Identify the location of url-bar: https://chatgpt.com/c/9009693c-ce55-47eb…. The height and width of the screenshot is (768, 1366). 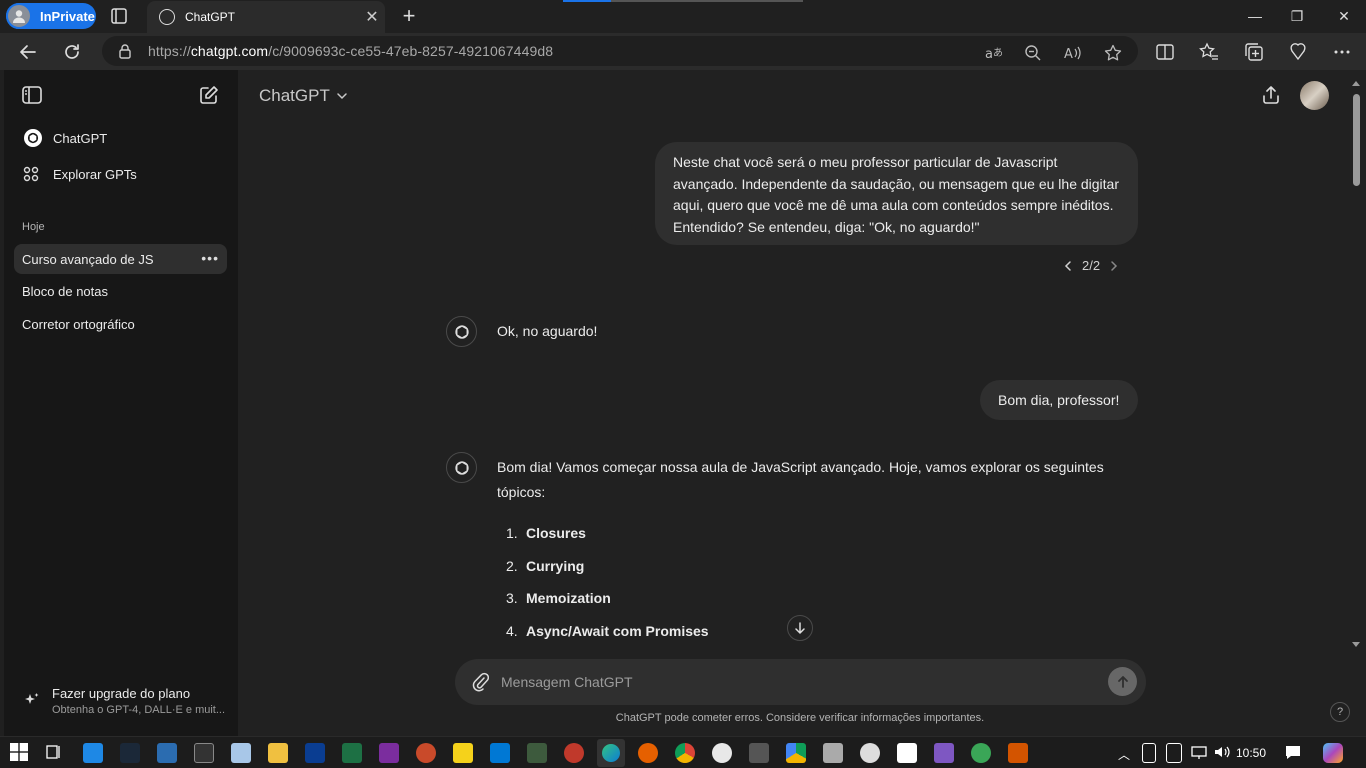
(620, 51).